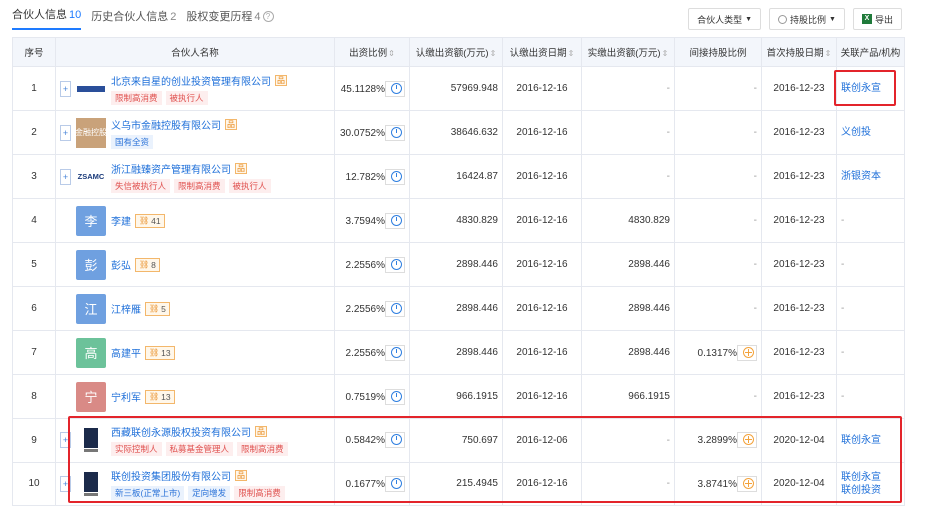 The width and height of the screenshot is (926, 526). Describe the element at coordinates (91, 220) in the screenshot. I see `avatar: 李` at that location.